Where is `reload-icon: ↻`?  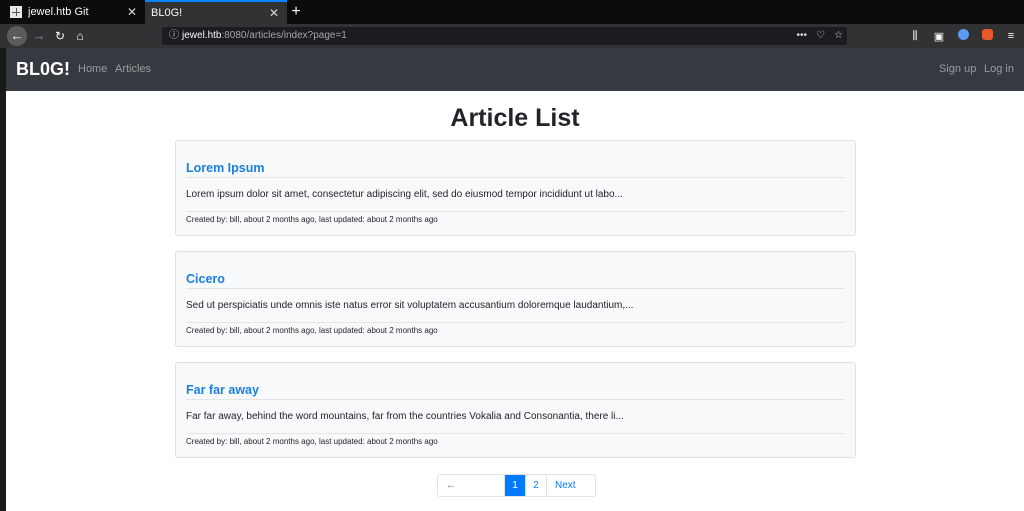 reload-icon: ↻ is located at coordinates (60, 36).